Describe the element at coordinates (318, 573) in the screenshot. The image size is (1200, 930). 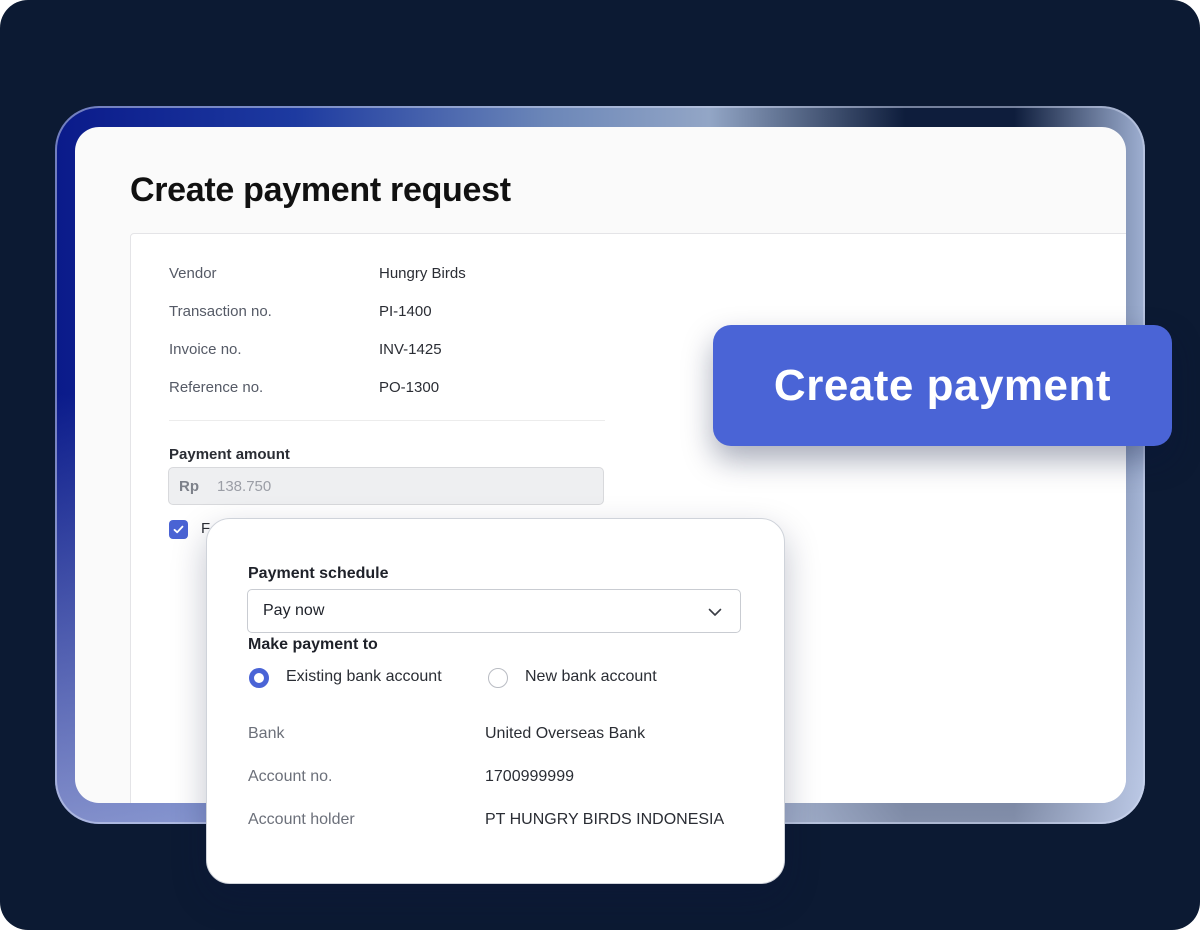
I see `payment-schedule-label: Payment schedule` at that location.